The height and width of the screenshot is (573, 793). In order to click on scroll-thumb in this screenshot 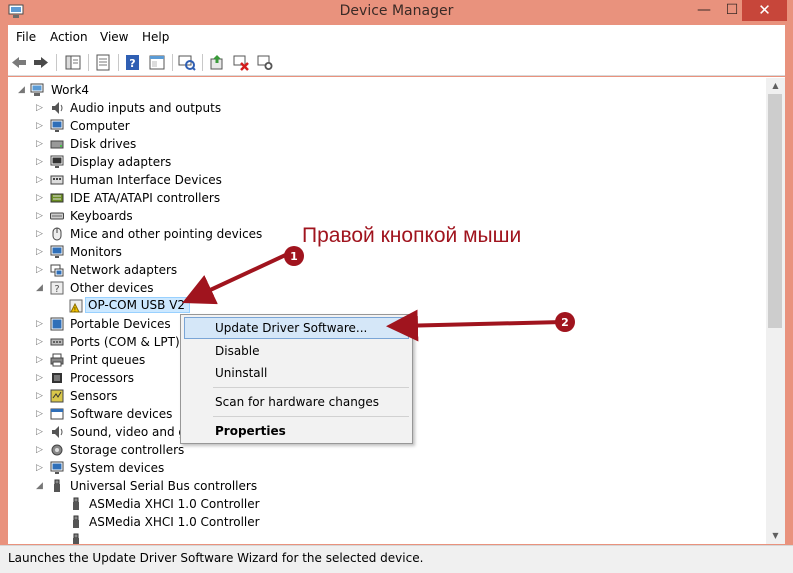, I will do `click(775, 211)`.